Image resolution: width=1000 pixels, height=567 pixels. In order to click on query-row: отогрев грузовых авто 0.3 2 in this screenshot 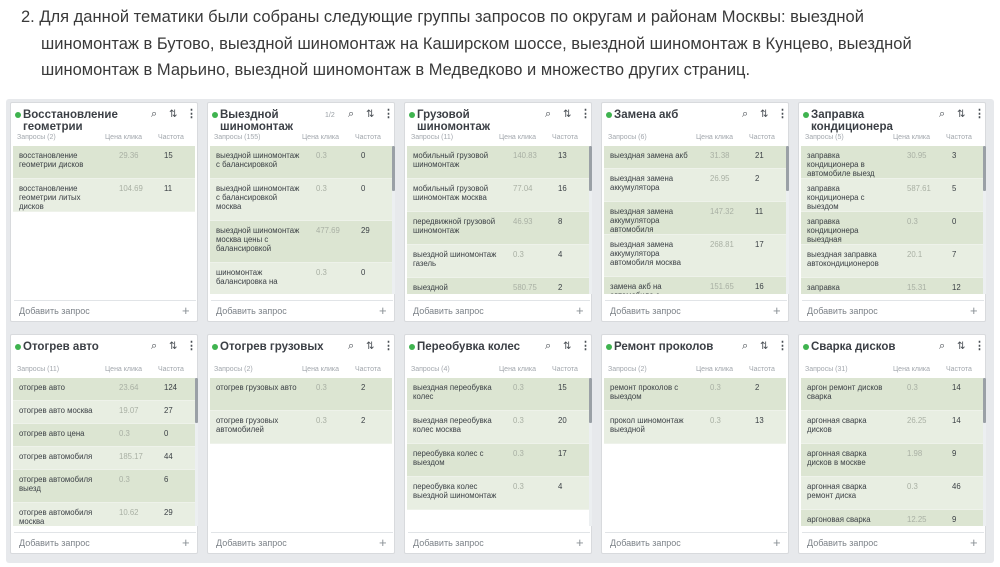, I will do `click(301, 394)`.